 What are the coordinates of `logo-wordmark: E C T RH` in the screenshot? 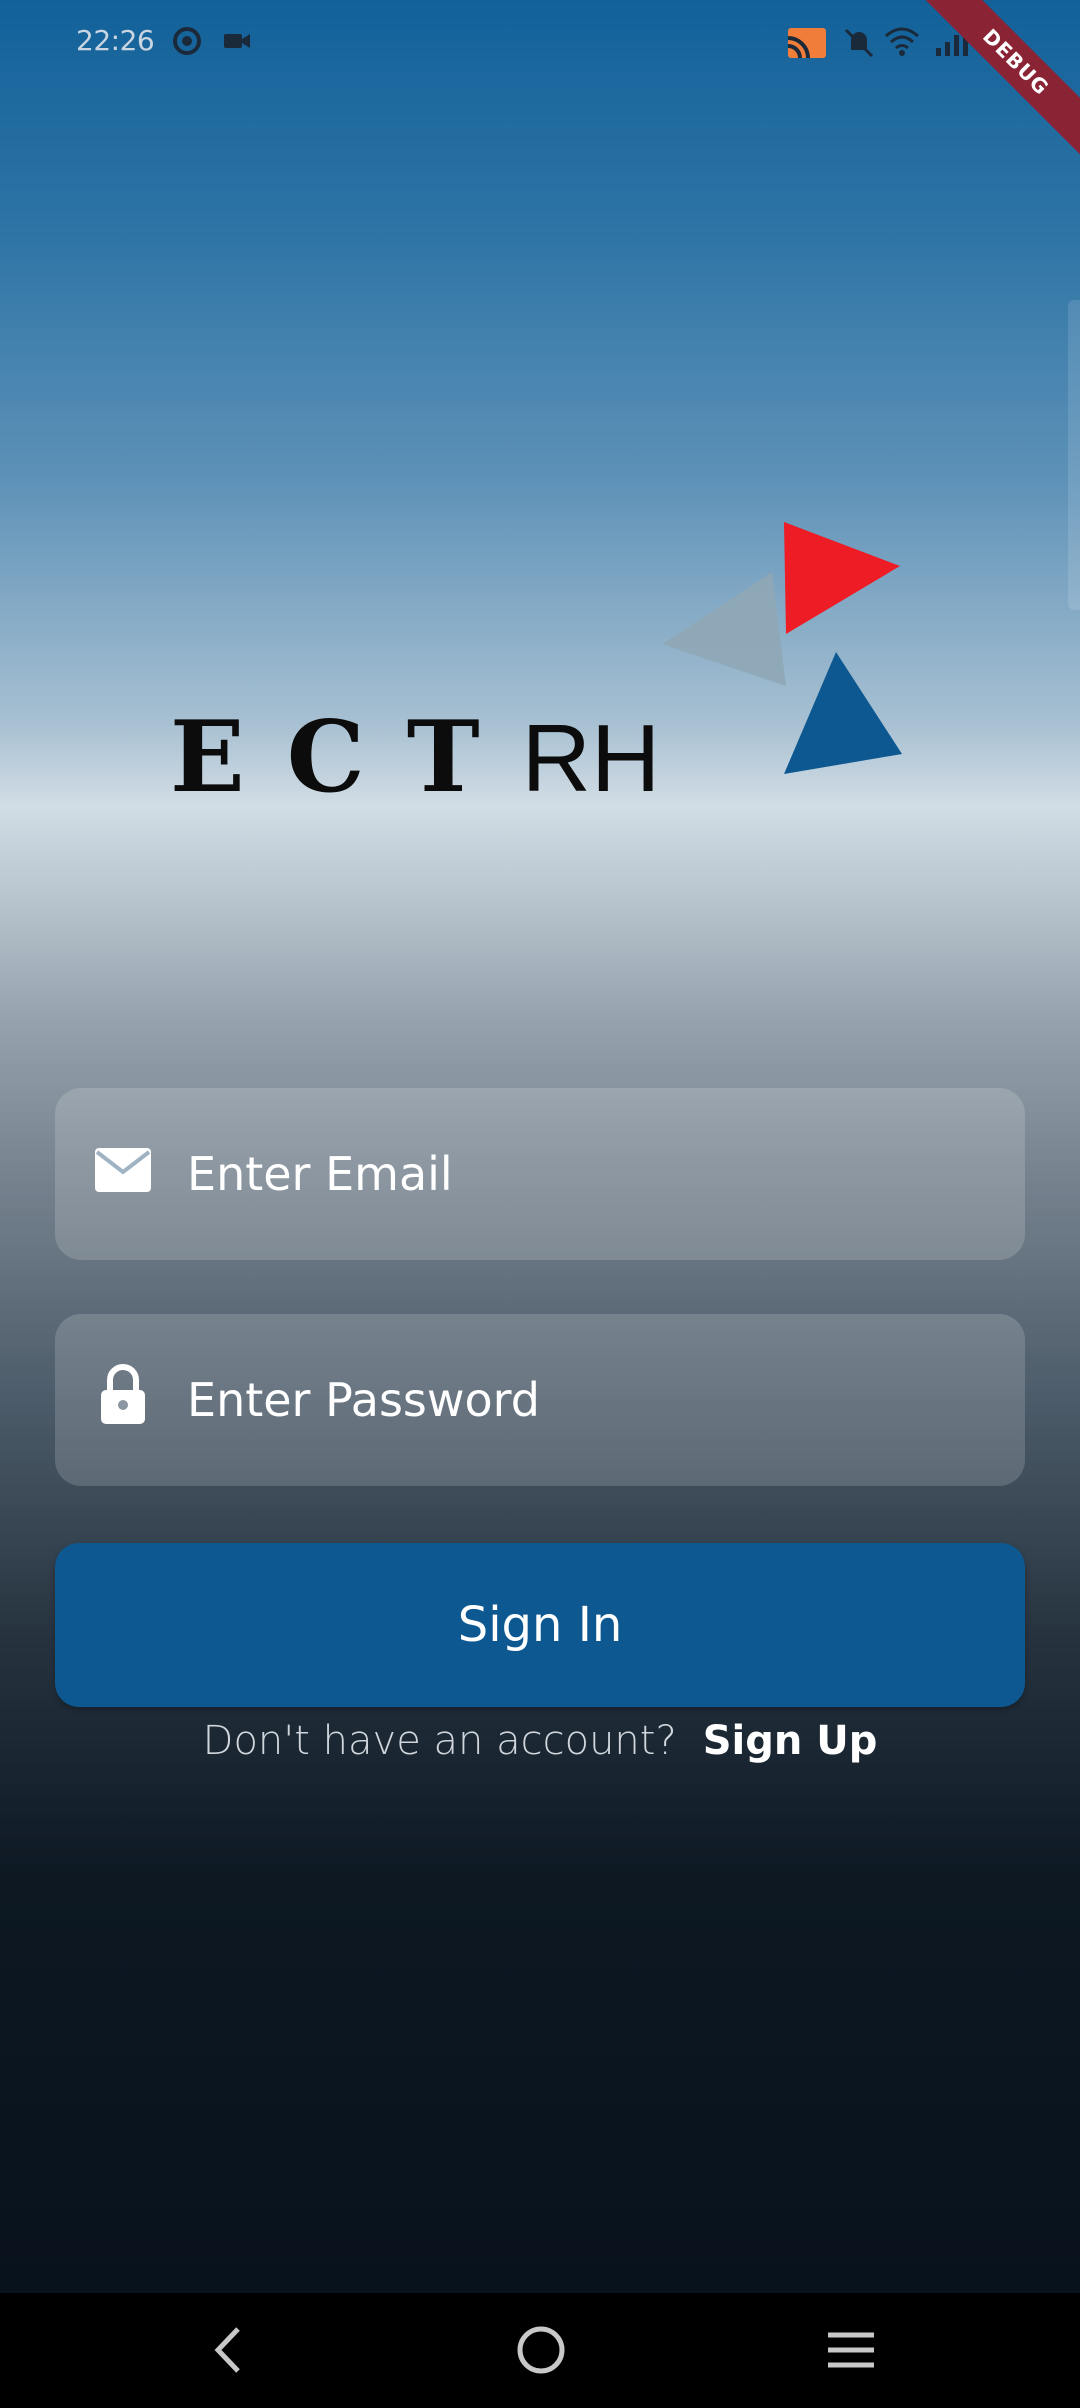 It's located at (430, 757).